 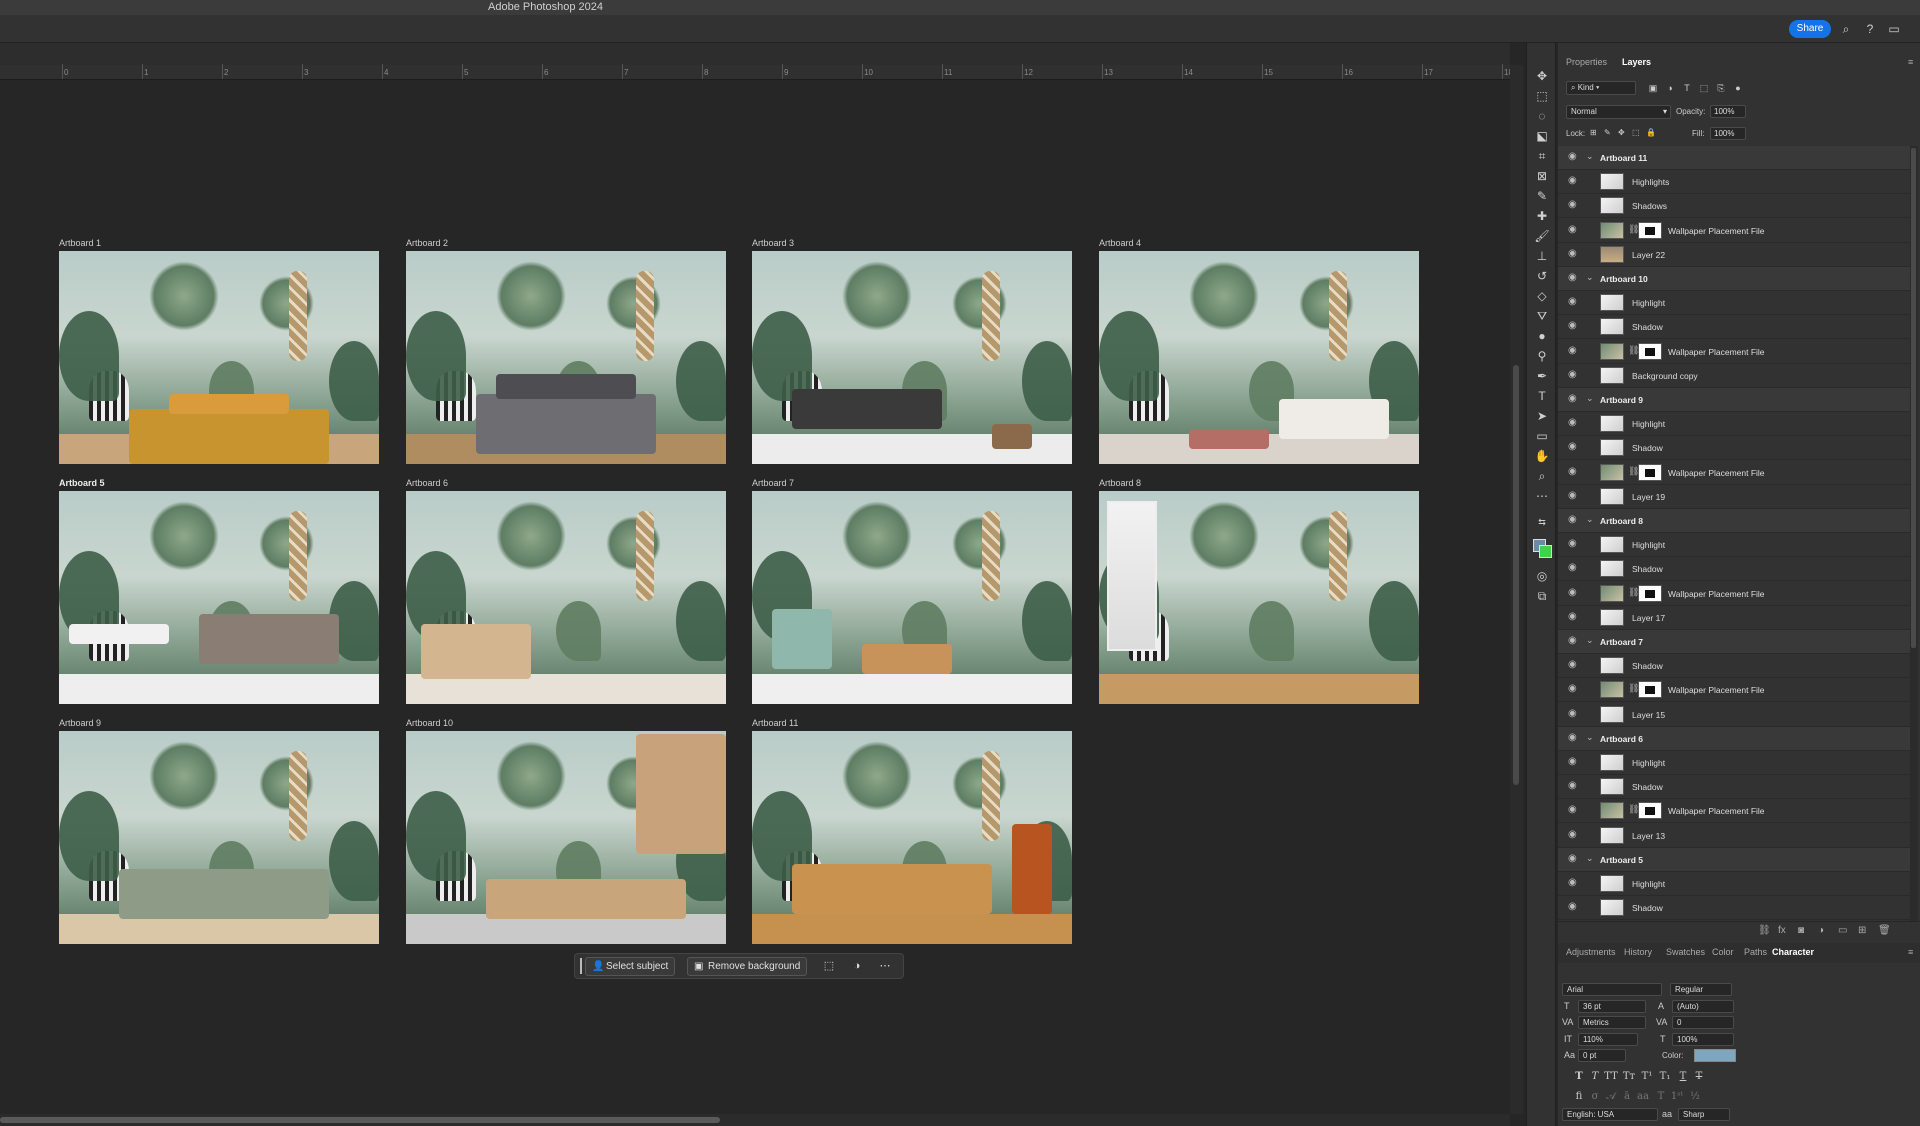 What do you see at coordinates (1601, 88) in the screenshot?
I see `filter-kind-select: ⌕ Kind ▾` at bounding box center [1601, 88].